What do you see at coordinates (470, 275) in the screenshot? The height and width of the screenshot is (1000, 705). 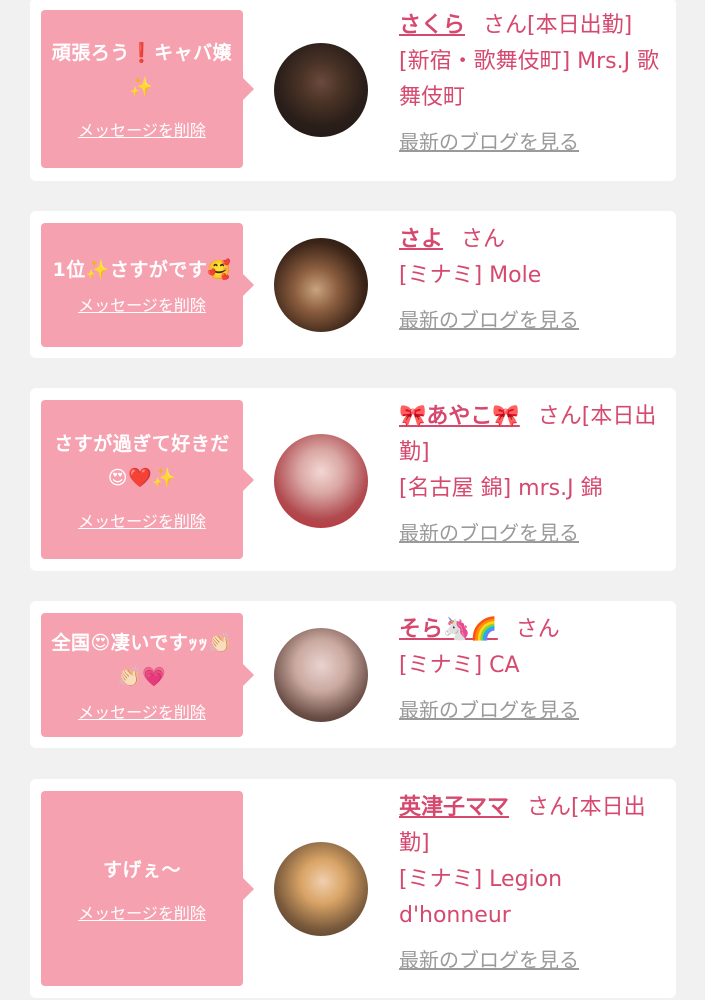 I see `shop-name: [ミナミ] Mole` at bounding box center [470, 275].